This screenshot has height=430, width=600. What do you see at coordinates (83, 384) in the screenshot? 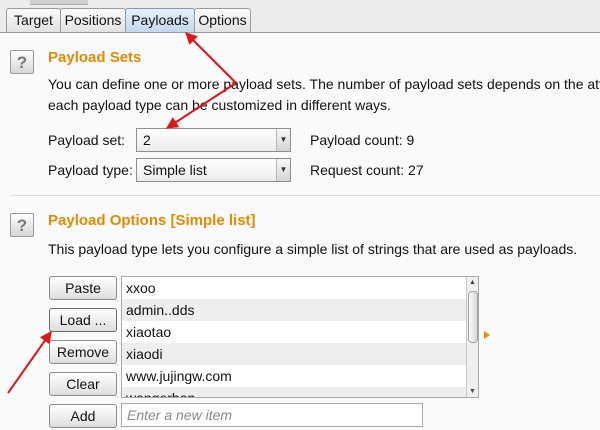
I see `clear-button: Clear` at bounding box center [83, 384].